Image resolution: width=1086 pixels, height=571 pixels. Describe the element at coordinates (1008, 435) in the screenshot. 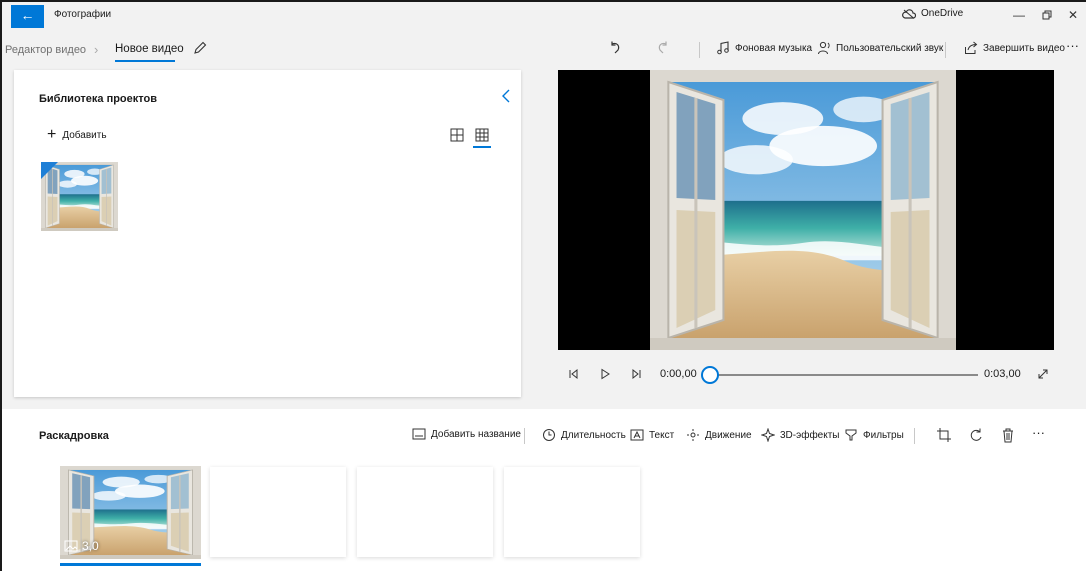

I see `delete-trash-icon` at that location.